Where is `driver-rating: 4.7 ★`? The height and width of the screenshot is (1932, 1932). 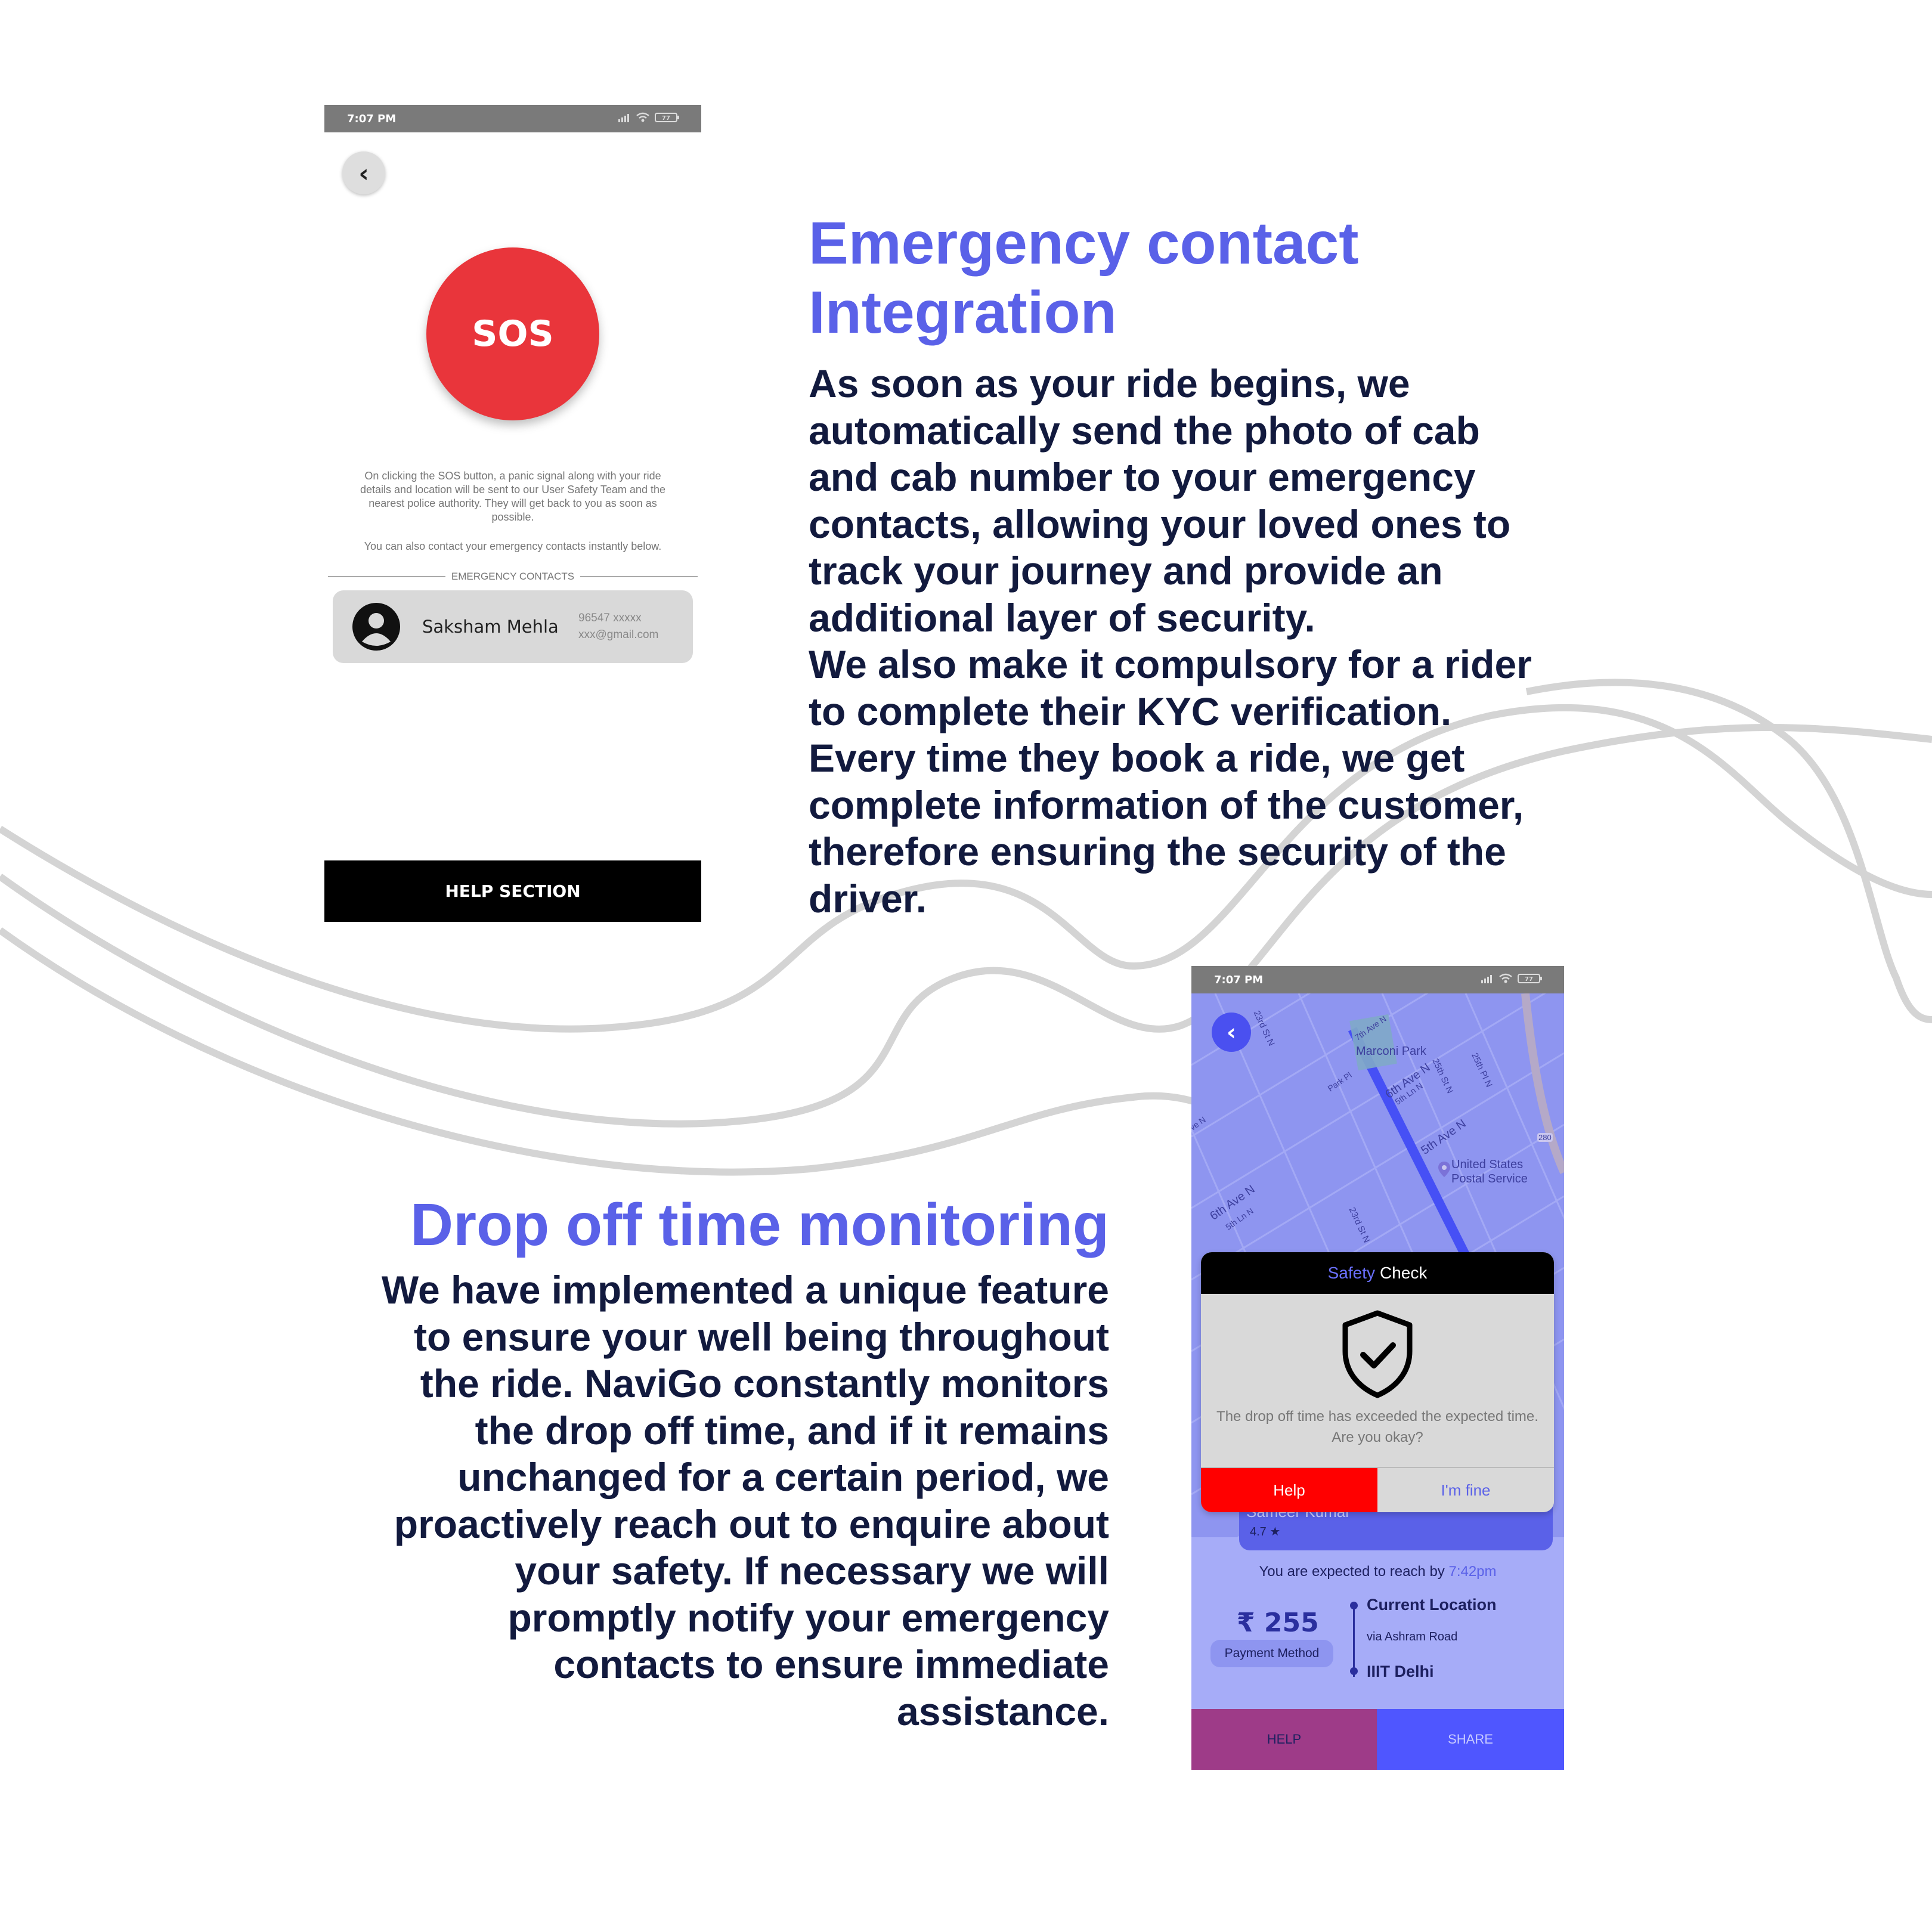
driver-rating: 4.7 ★ is located at coordinates (1266, 1532).